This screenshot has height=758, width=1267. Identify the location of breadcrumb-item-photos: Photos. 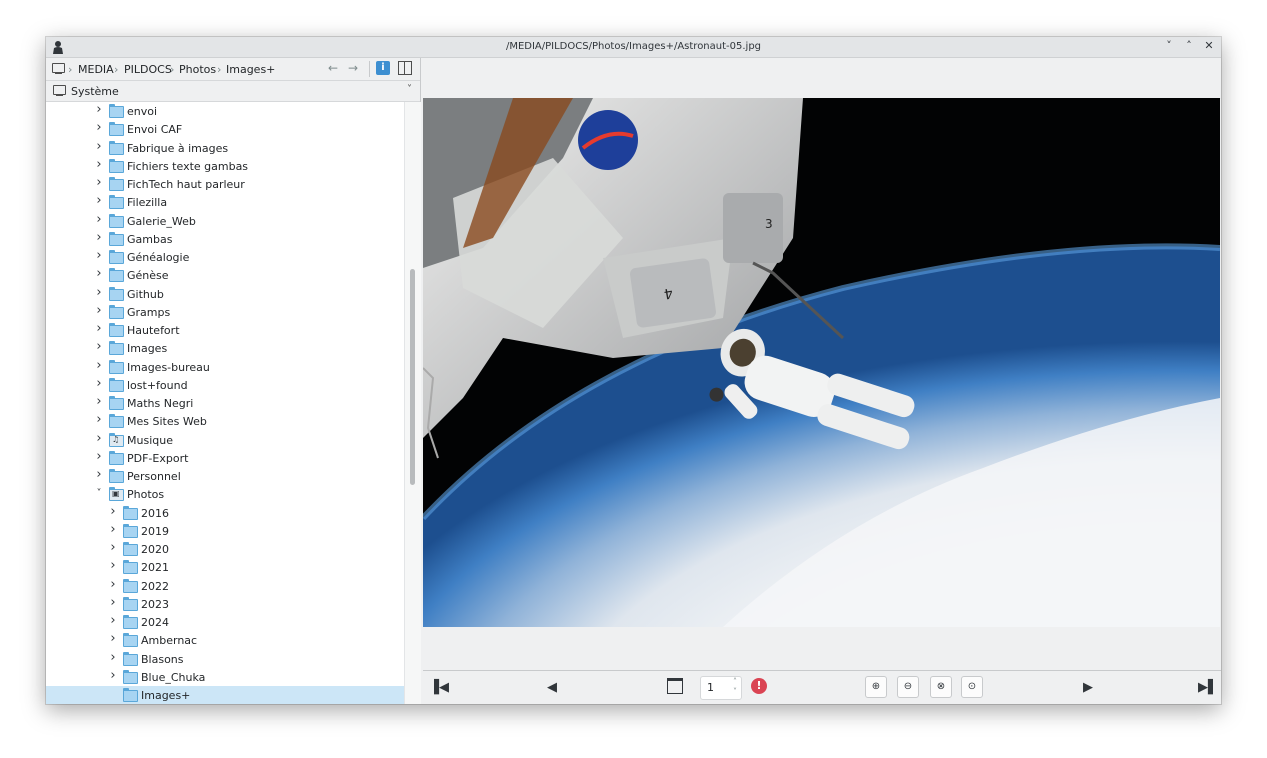
(197, 69).